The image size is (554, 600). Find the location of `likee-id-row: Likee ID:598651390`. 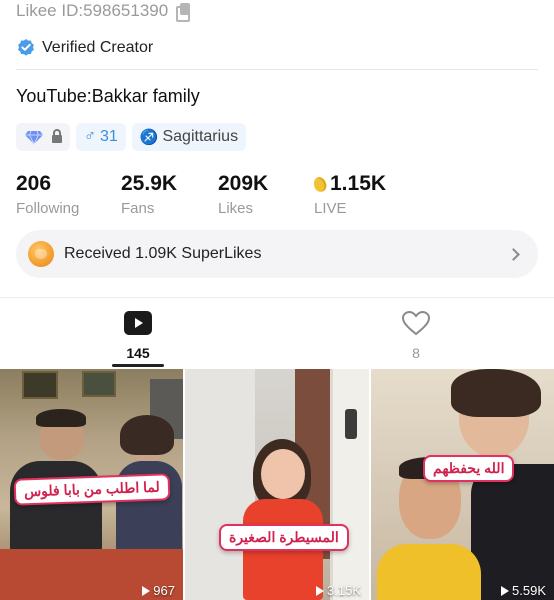

likee-id-row: Likee ID:598651390 is located at coordinates (103, 11).